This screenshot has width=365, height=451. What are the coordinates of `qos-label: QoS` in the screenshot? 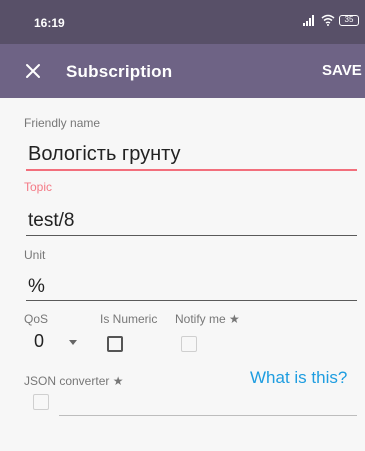 It's located at (36, 319).